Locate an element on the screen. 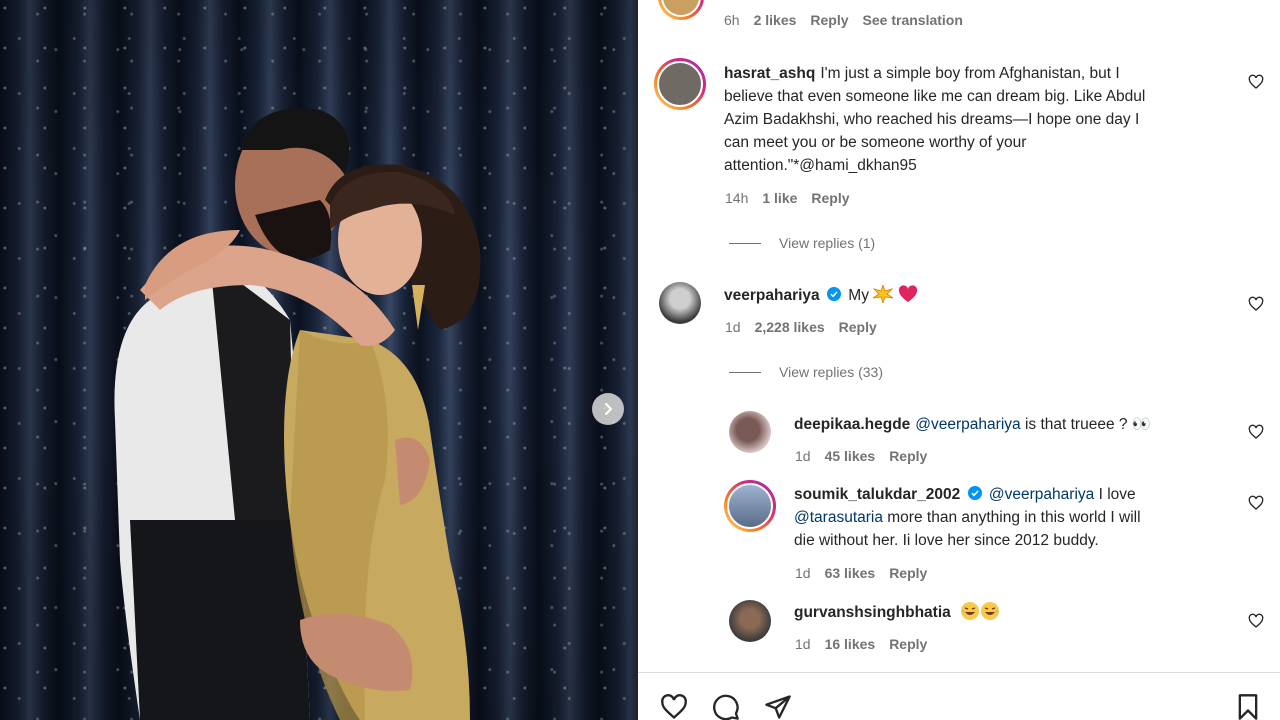 The width and height of the screenshot is (1280, 720). next-image-button is located at coordinates (608, 409).